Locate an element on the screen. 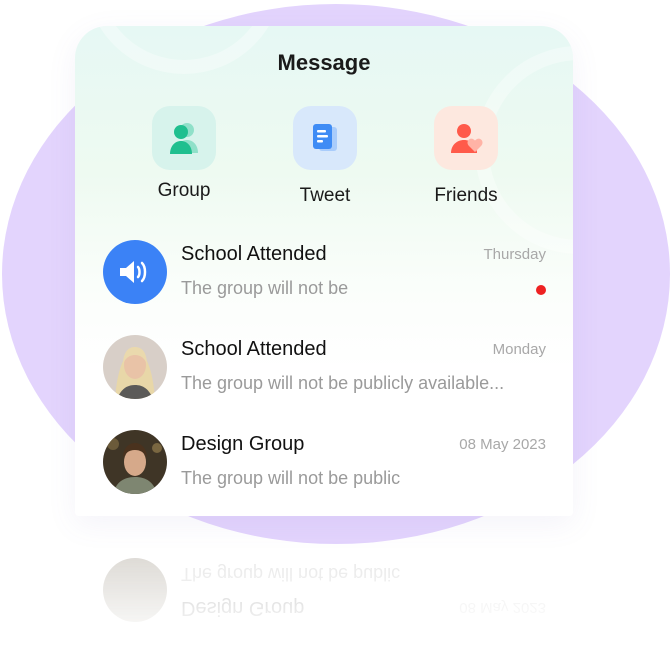 This screenshot has width=672, height=646. message-preview: The group will not be public is located at coordinates (291, 478).